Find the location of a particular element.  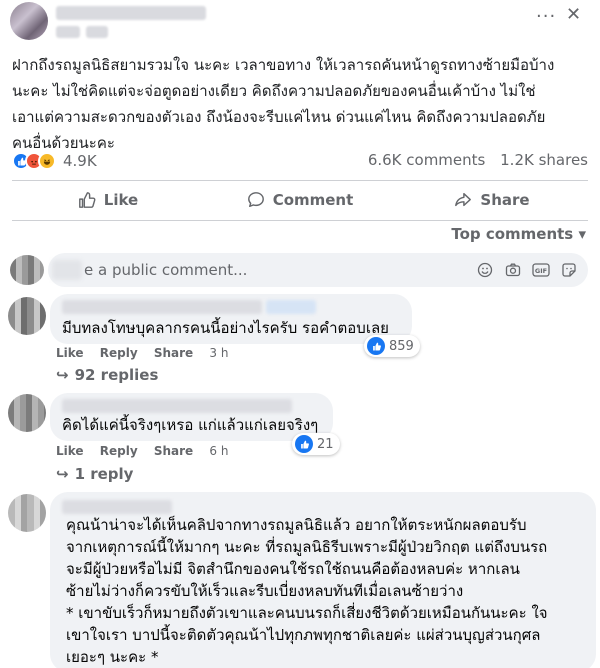

haha-reaction-icon is located at coordinates (47, 161).